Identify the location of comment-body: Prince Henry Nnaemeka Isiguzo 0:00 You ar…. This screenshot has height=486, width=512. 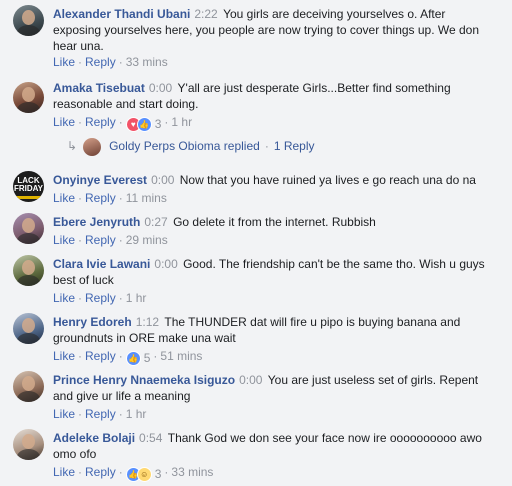
(273, 388).